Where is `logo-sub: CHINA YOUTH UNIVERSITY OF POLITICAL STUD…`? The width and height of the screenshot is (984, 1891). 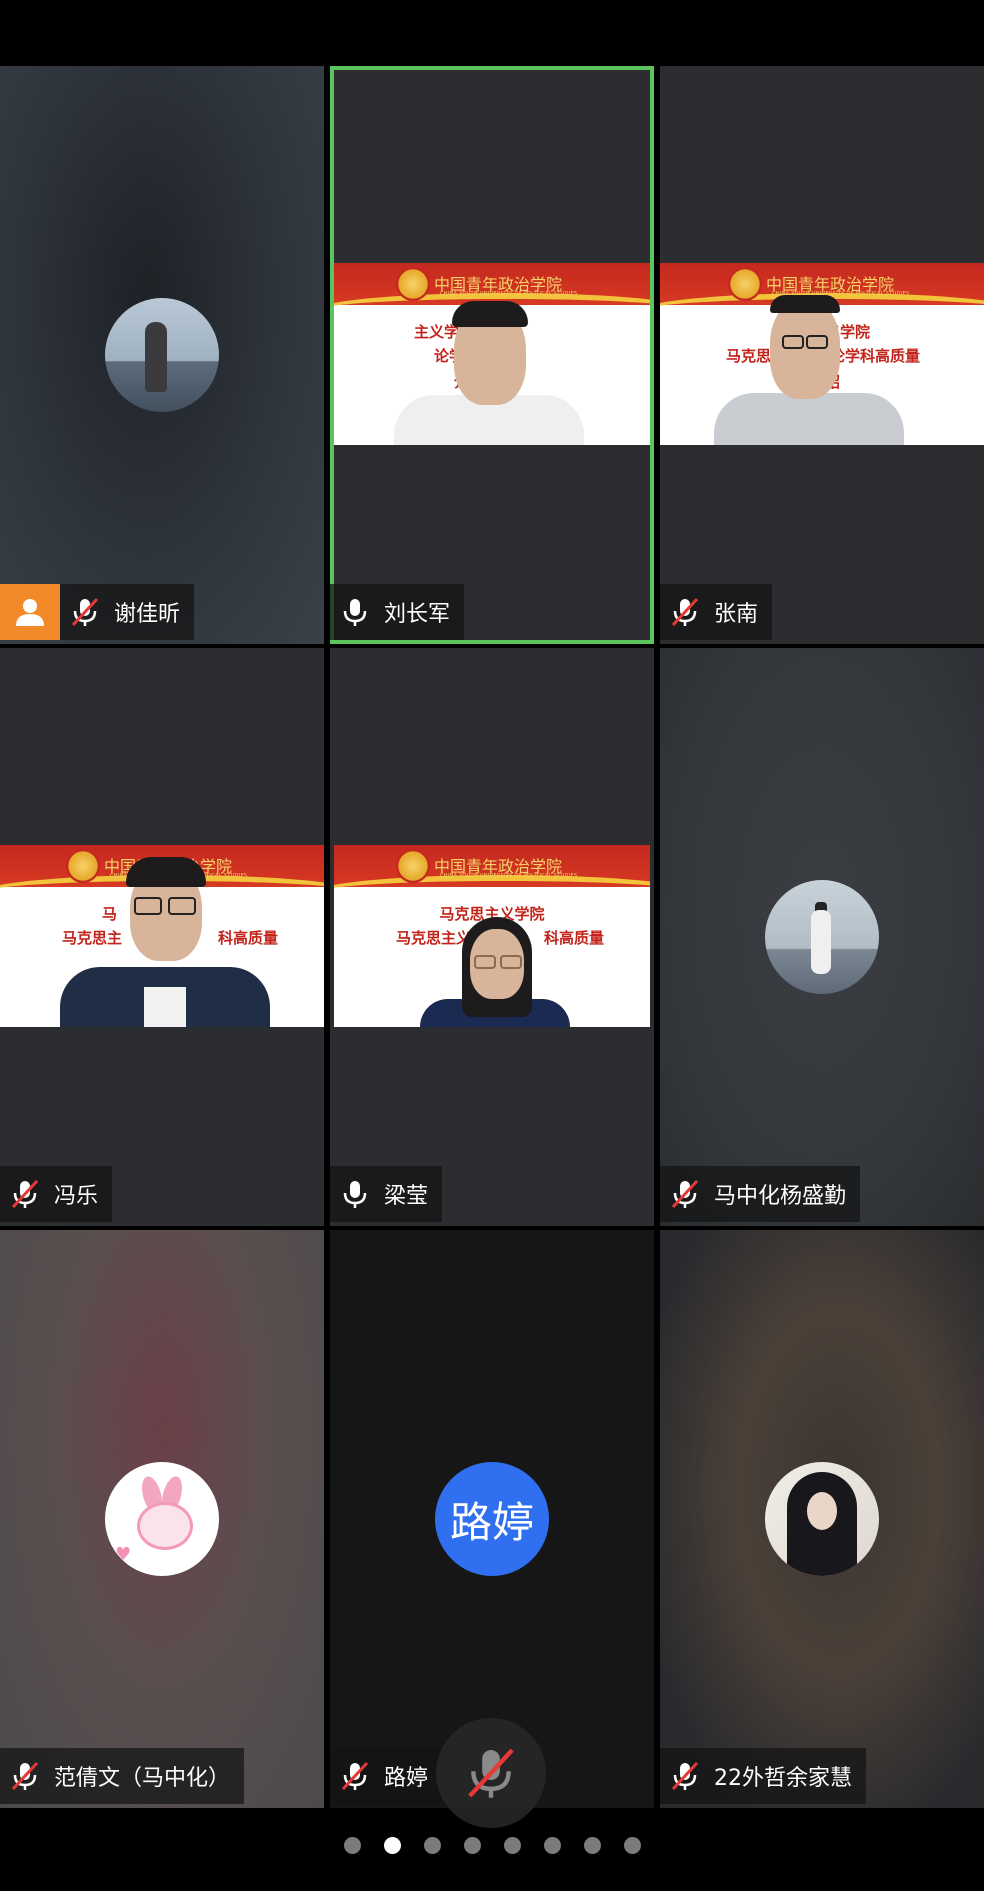
logo-sub: CHINA YOUTH UNIVERSITY OF POLITICAL STUD… is located at coordinates (509, 876).